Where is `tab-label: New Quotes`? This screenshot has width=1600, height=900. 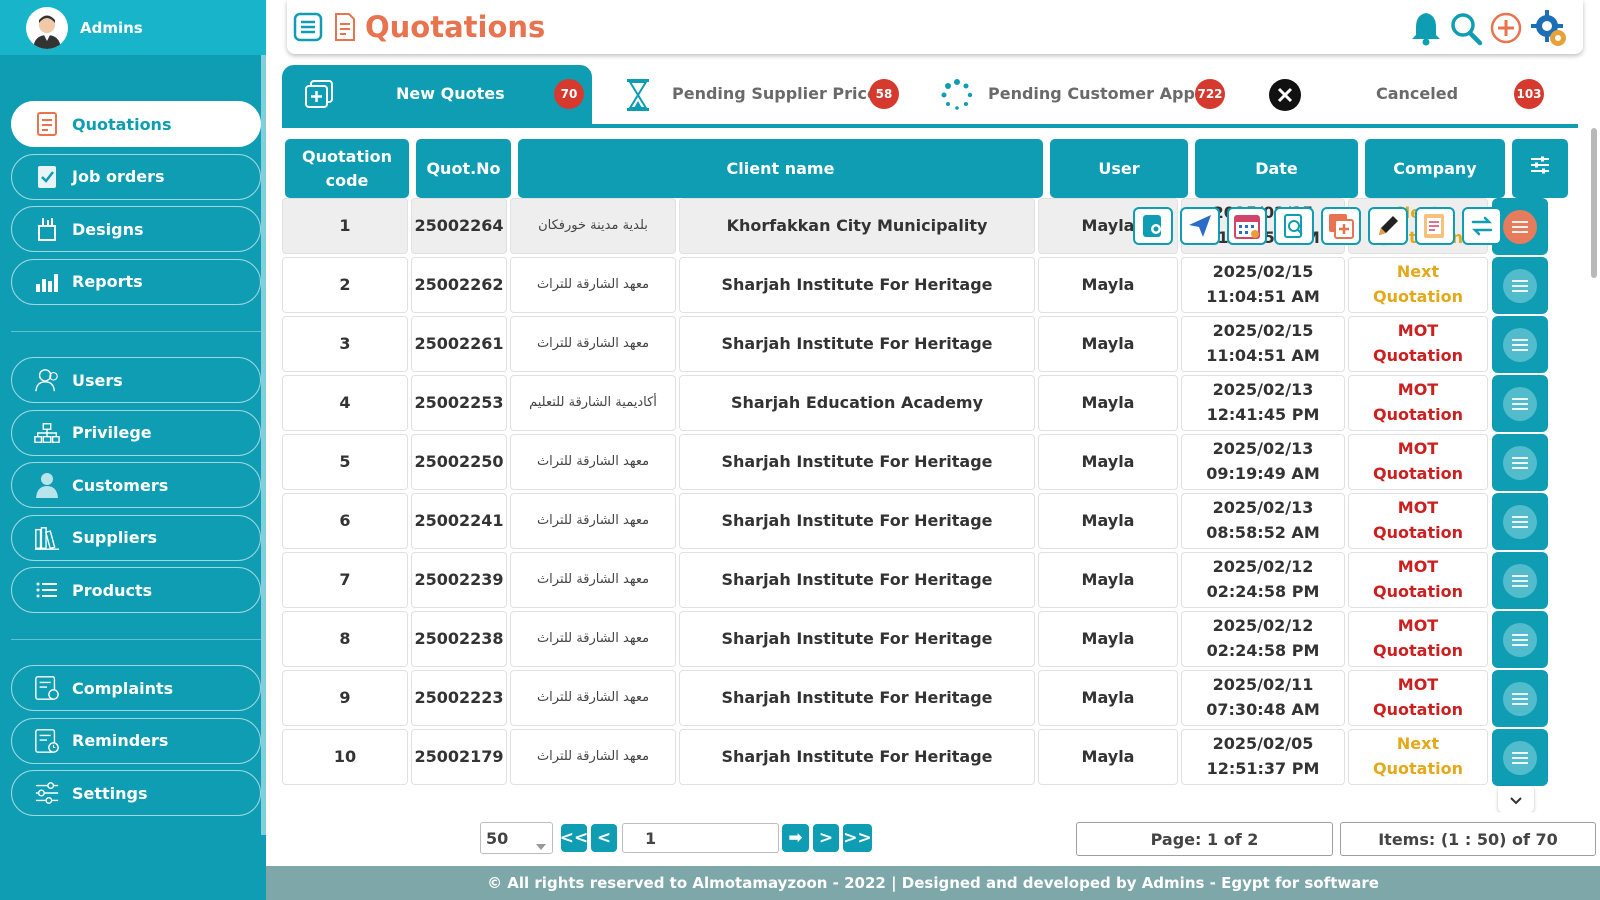 tab-label: New Quotes is located at coordinates (450, 93).